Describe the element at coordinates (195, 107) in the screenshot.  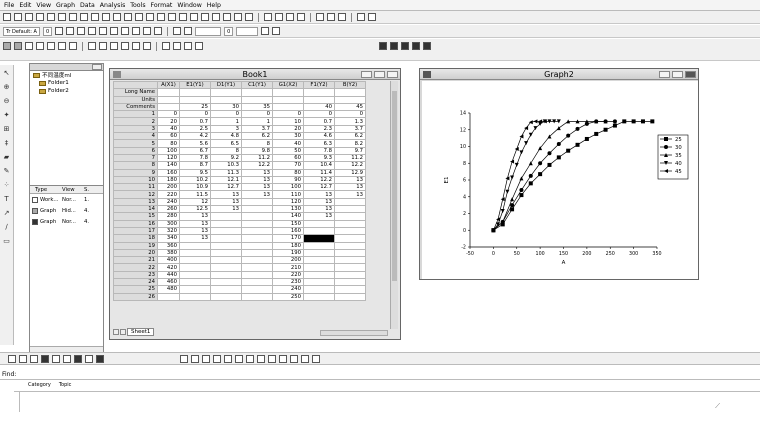
I see `cell: 25` at that location.